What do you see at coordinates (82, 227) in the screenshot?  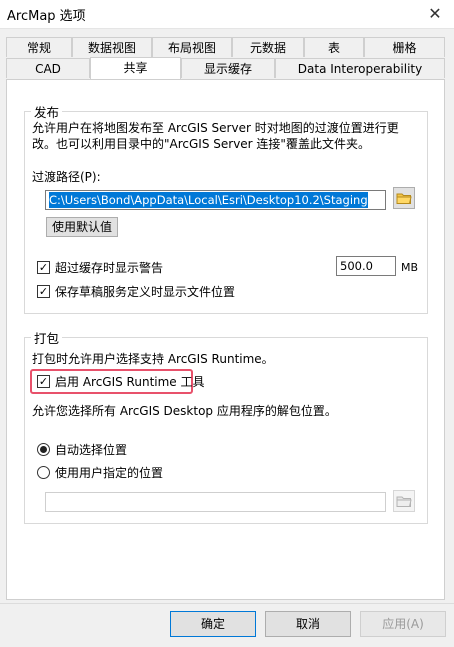 I see `use-default-button: 使用默认值` at bounding box center [82, 227].